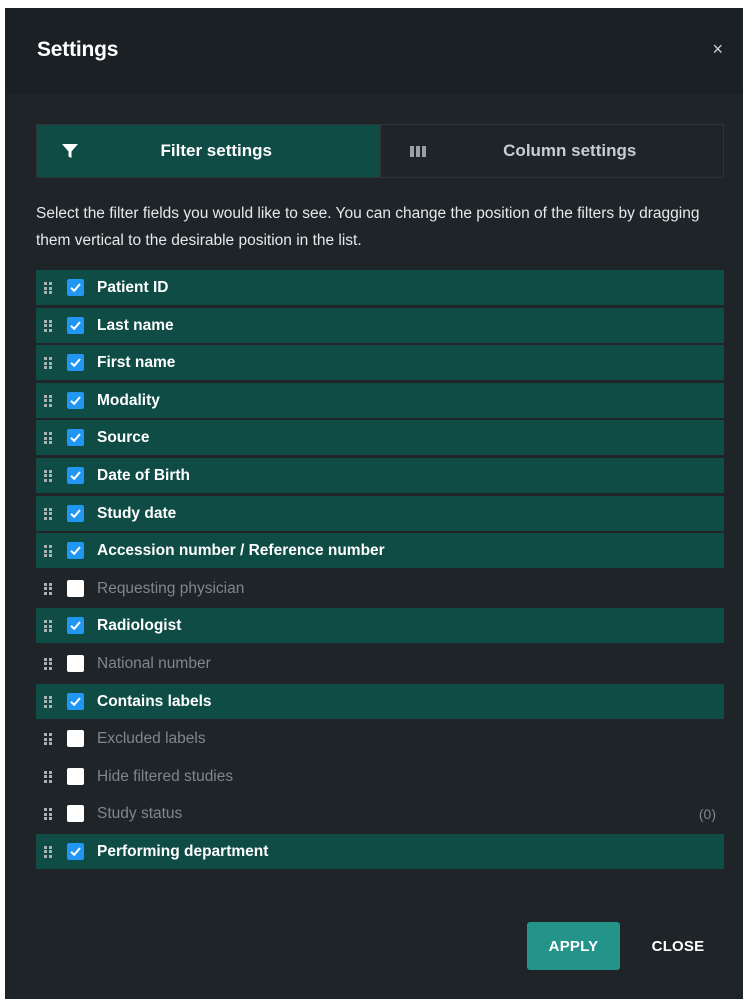 Image resolution: width=748 pixels, height=1001 pixels. Describe the element at coordinates (140, 814) in the screenshot. I see `filter-label: Study status` at that location.